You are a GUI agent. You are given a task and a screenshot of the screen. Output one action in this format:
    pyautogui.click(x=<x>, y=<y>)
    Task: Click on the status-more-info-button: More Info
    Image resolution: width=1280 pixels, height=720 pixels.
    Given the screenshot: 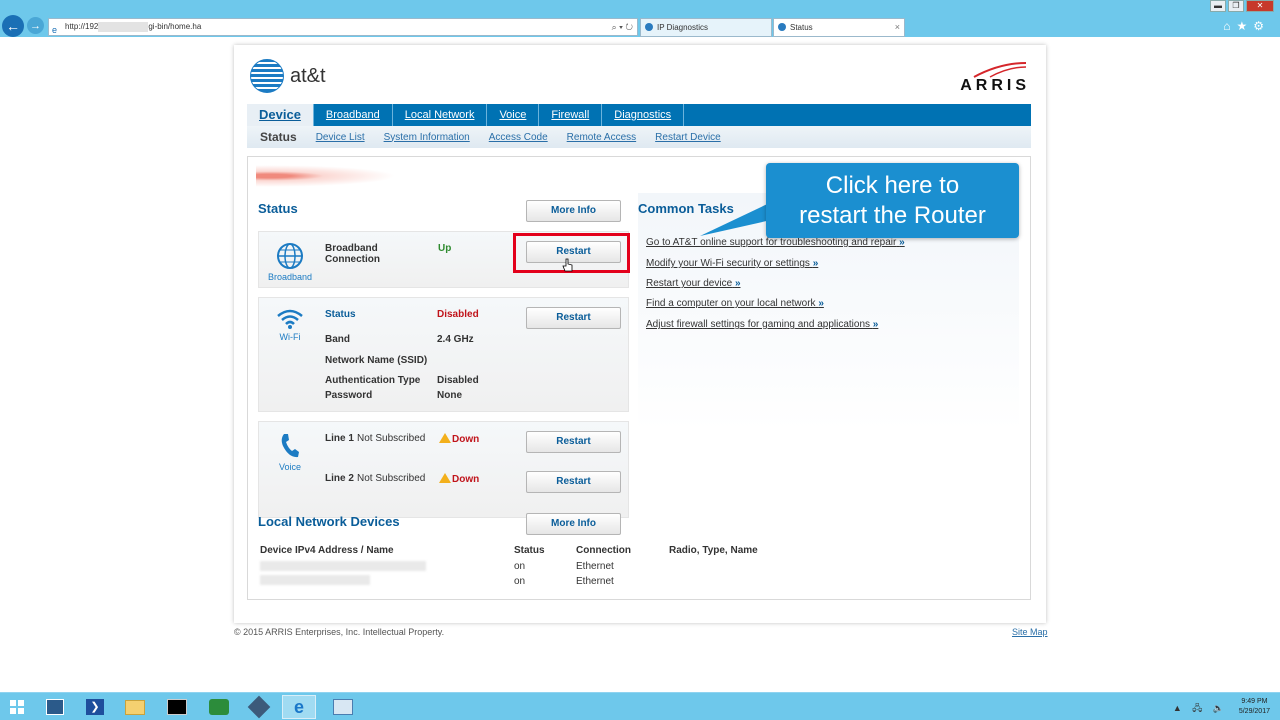 What is the action you would take?
    pyautogui.click(x=573, y=211)
    